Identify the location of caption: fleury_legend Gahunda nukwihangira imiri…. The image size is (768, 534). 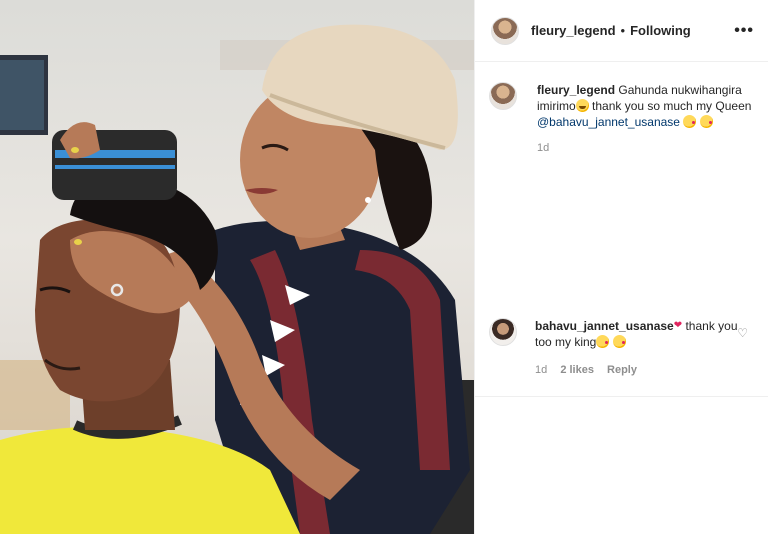
(621, 119).